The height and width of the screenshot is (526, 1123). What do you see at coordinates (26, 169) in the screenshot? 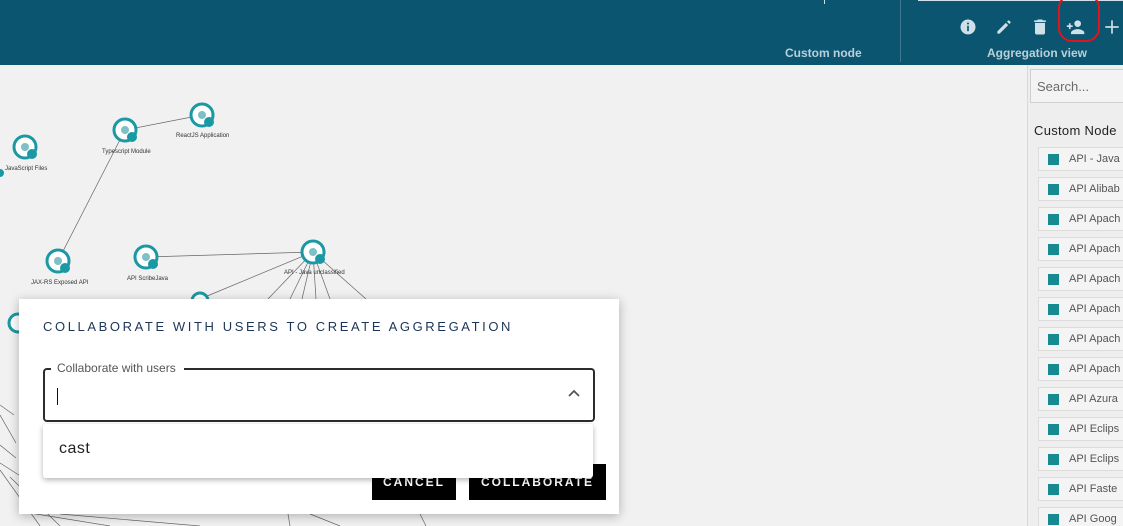
I see `node-label: JavaScript Files` at bounding box center [26, 169].